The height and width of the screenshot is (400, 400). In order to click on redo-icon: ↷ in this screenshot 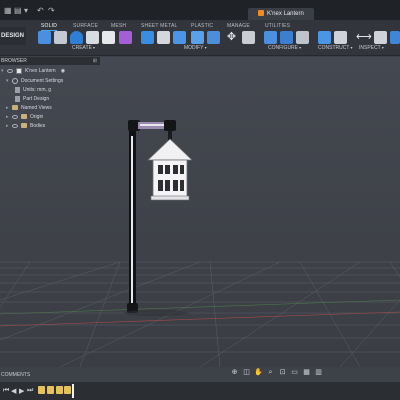, I will do `click(51, 10)`.